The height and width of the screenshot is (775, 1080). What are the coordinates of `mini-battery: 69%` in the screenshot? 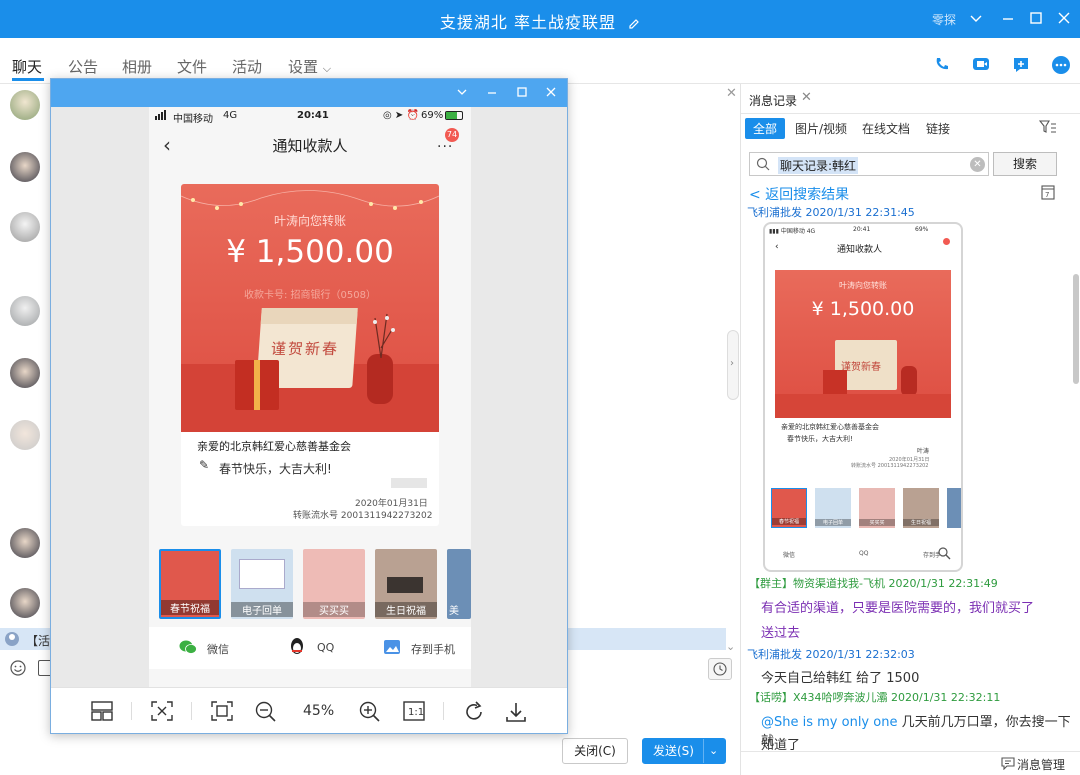 It's located at (922, 229).